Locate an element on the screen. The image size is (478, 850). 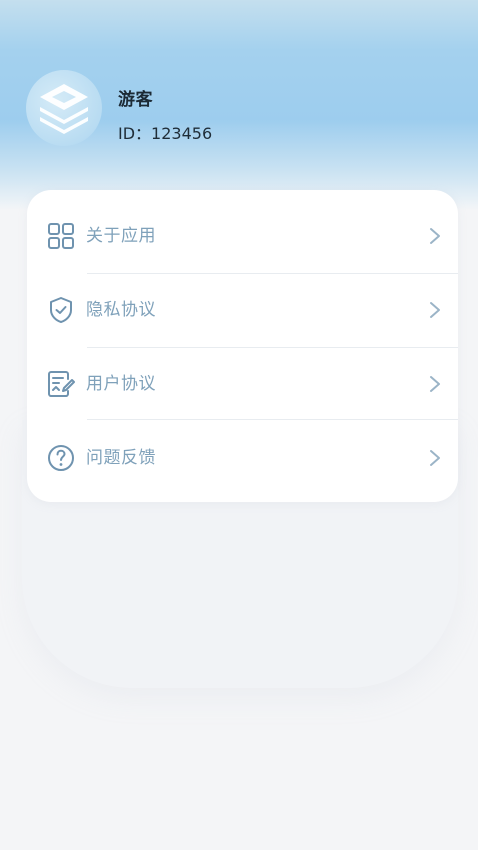
grid-icon is located at coordinates (61, 236).